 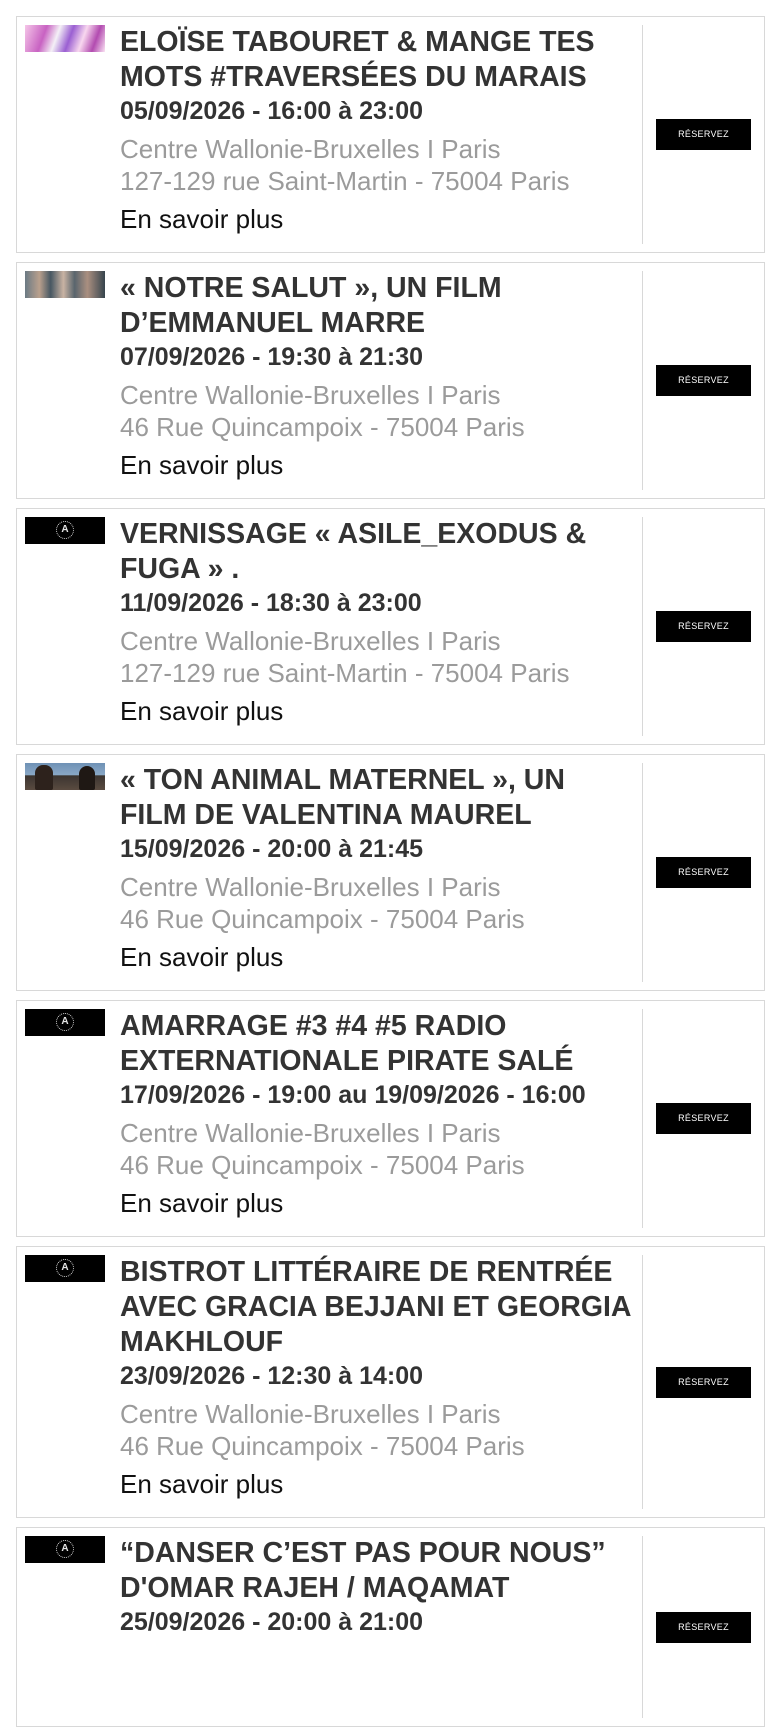 What do you see at coordinates (272, 111) in the screenshot?
I see `event-date: 05/09/2026 - 16:00 à 23:00` at bounding box center [272, 111].